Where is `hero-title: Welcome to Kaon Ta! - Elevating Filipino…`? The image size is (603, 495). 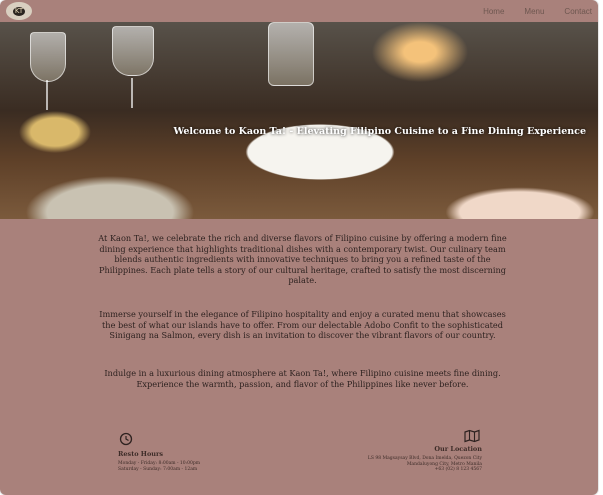 hero-title: Welcome to Kaon Ta! - Elevating Filipino… is located at coordinates (379, 131).